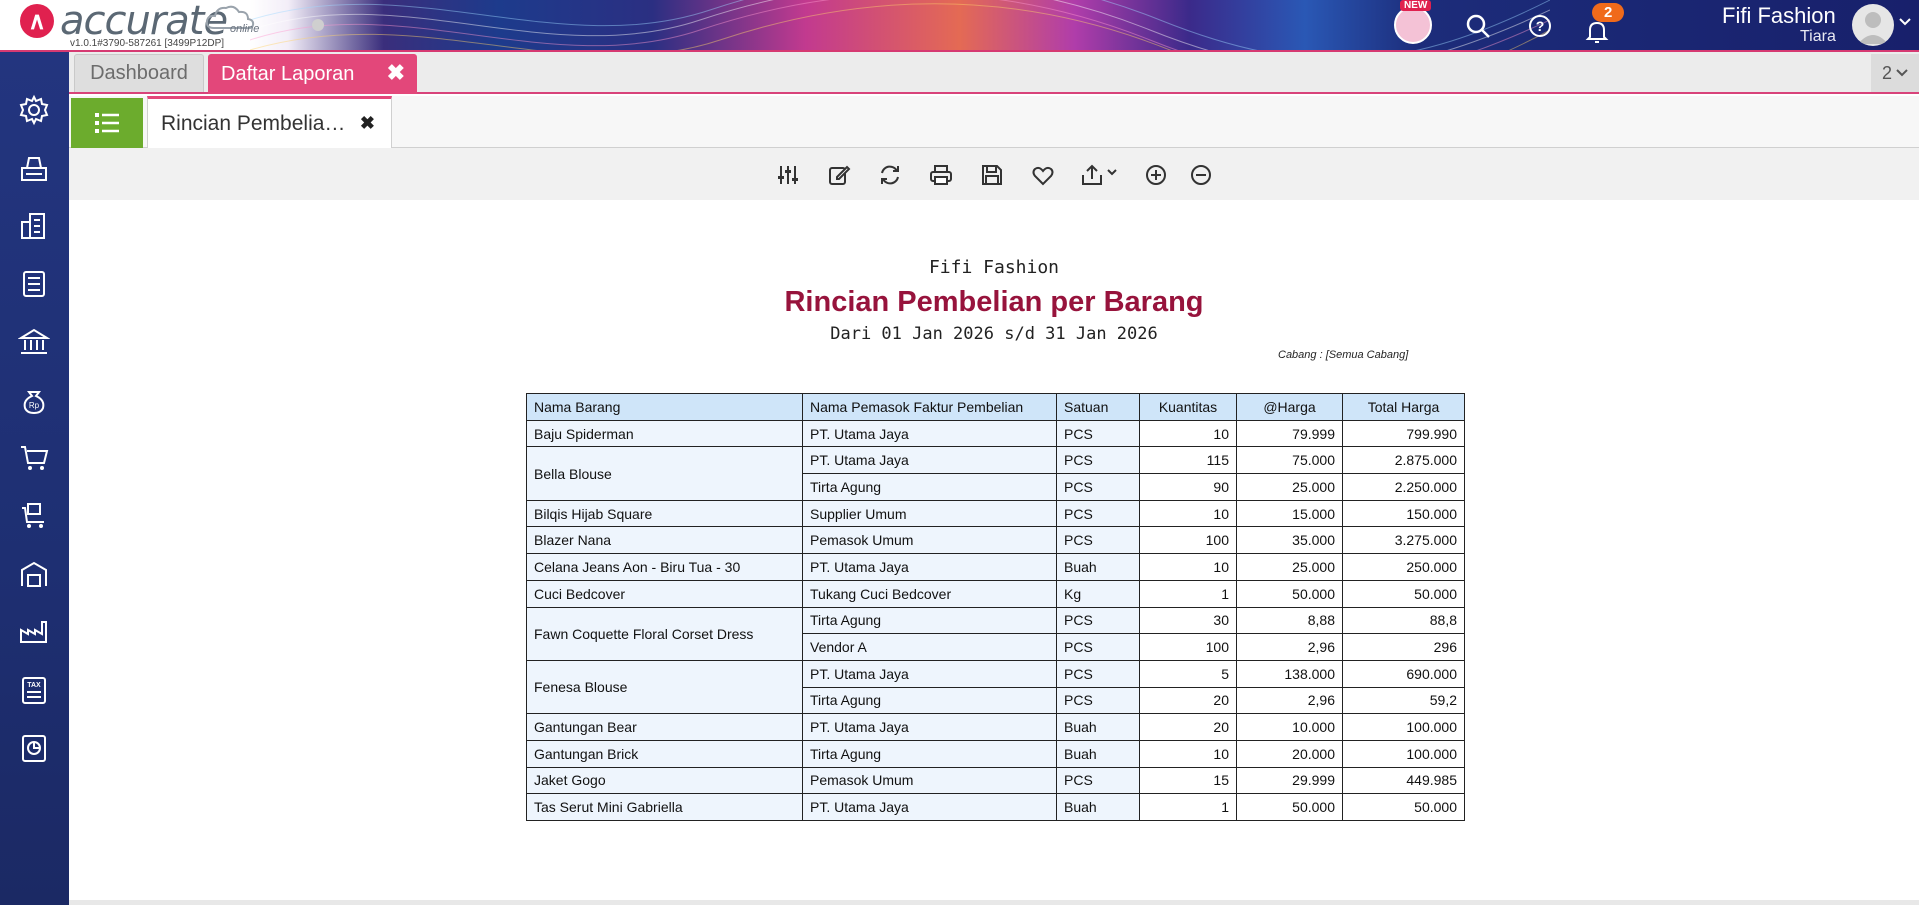 Image resolution: width=1919 pixels, height=905 pixels. Describe the element at coordinates (1289, 620) in the screenshot. I see `cell-price: 8,88` at that location.